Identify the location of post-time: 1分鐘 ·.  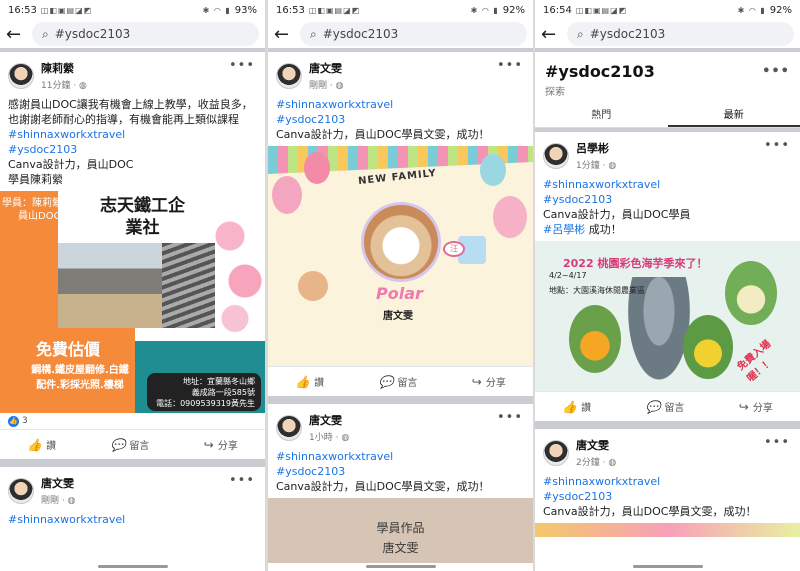
(592, 166).